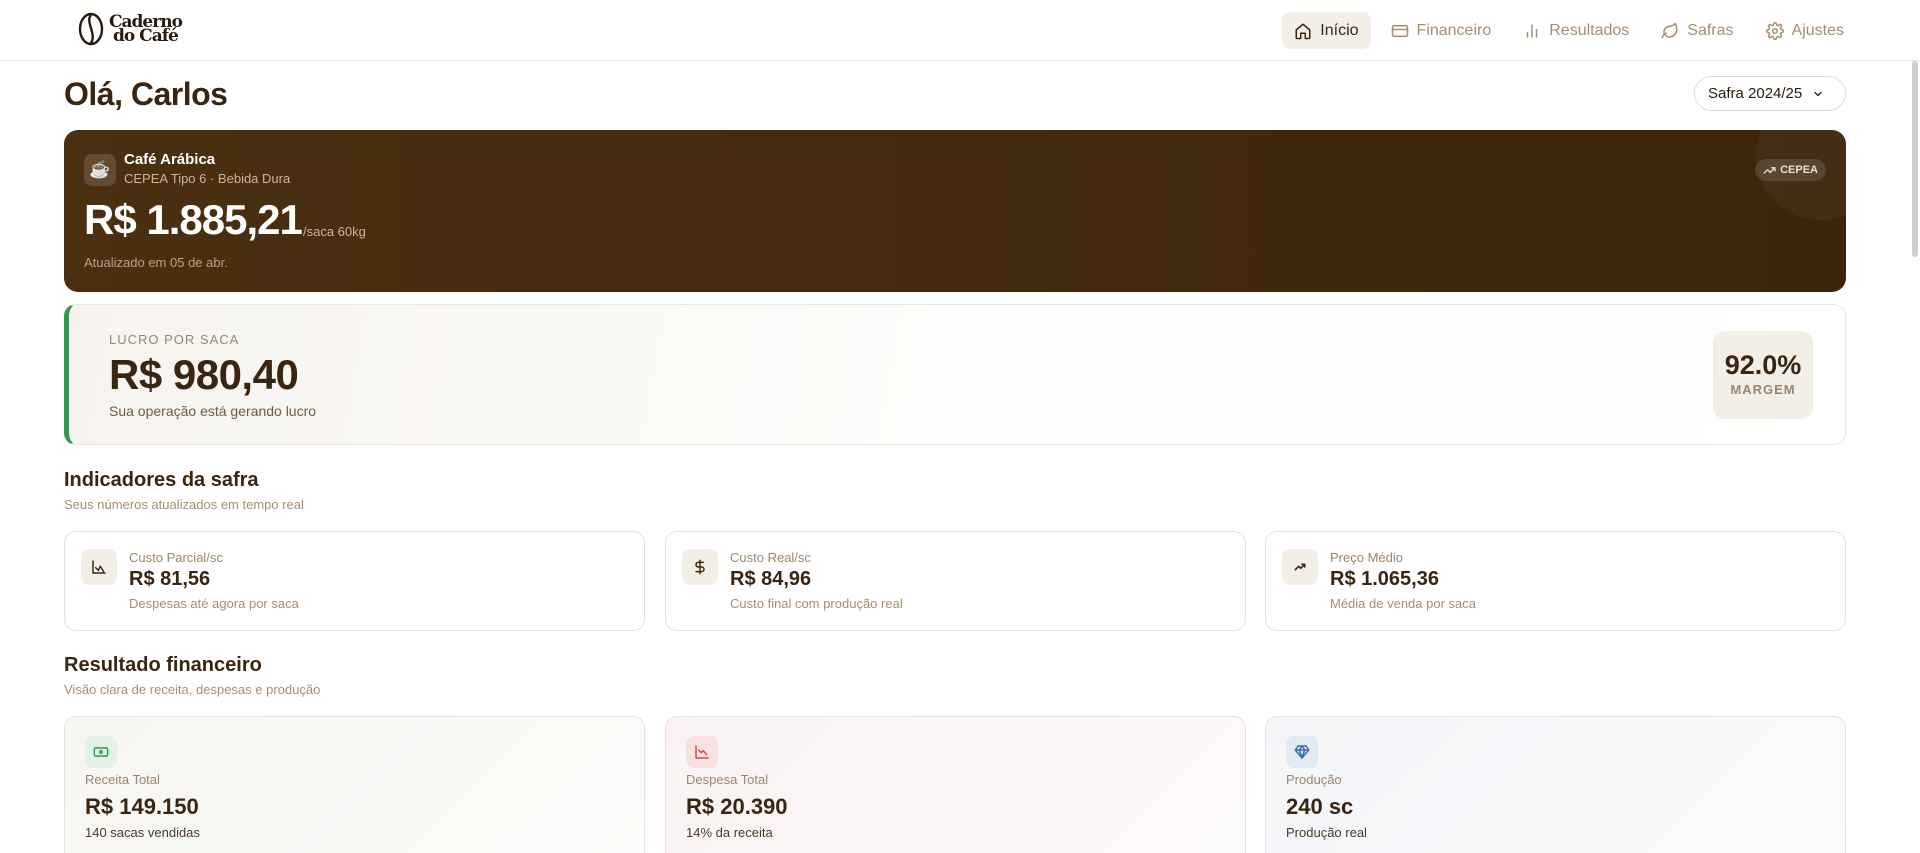 This screenshot has height=853, width=1920. Describe the element at coordinates (1670, 30) in the screenshot. I see `leaf-icon` at that location.